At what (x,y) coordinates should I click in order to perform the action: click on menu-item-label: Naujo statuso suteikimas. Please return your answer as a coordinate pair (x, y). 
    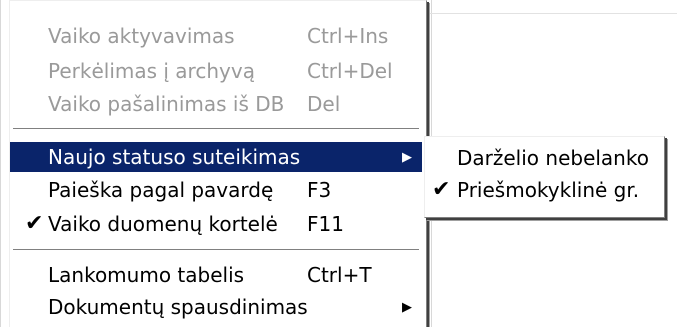
    Looking at the image, I should click on (174, 157).